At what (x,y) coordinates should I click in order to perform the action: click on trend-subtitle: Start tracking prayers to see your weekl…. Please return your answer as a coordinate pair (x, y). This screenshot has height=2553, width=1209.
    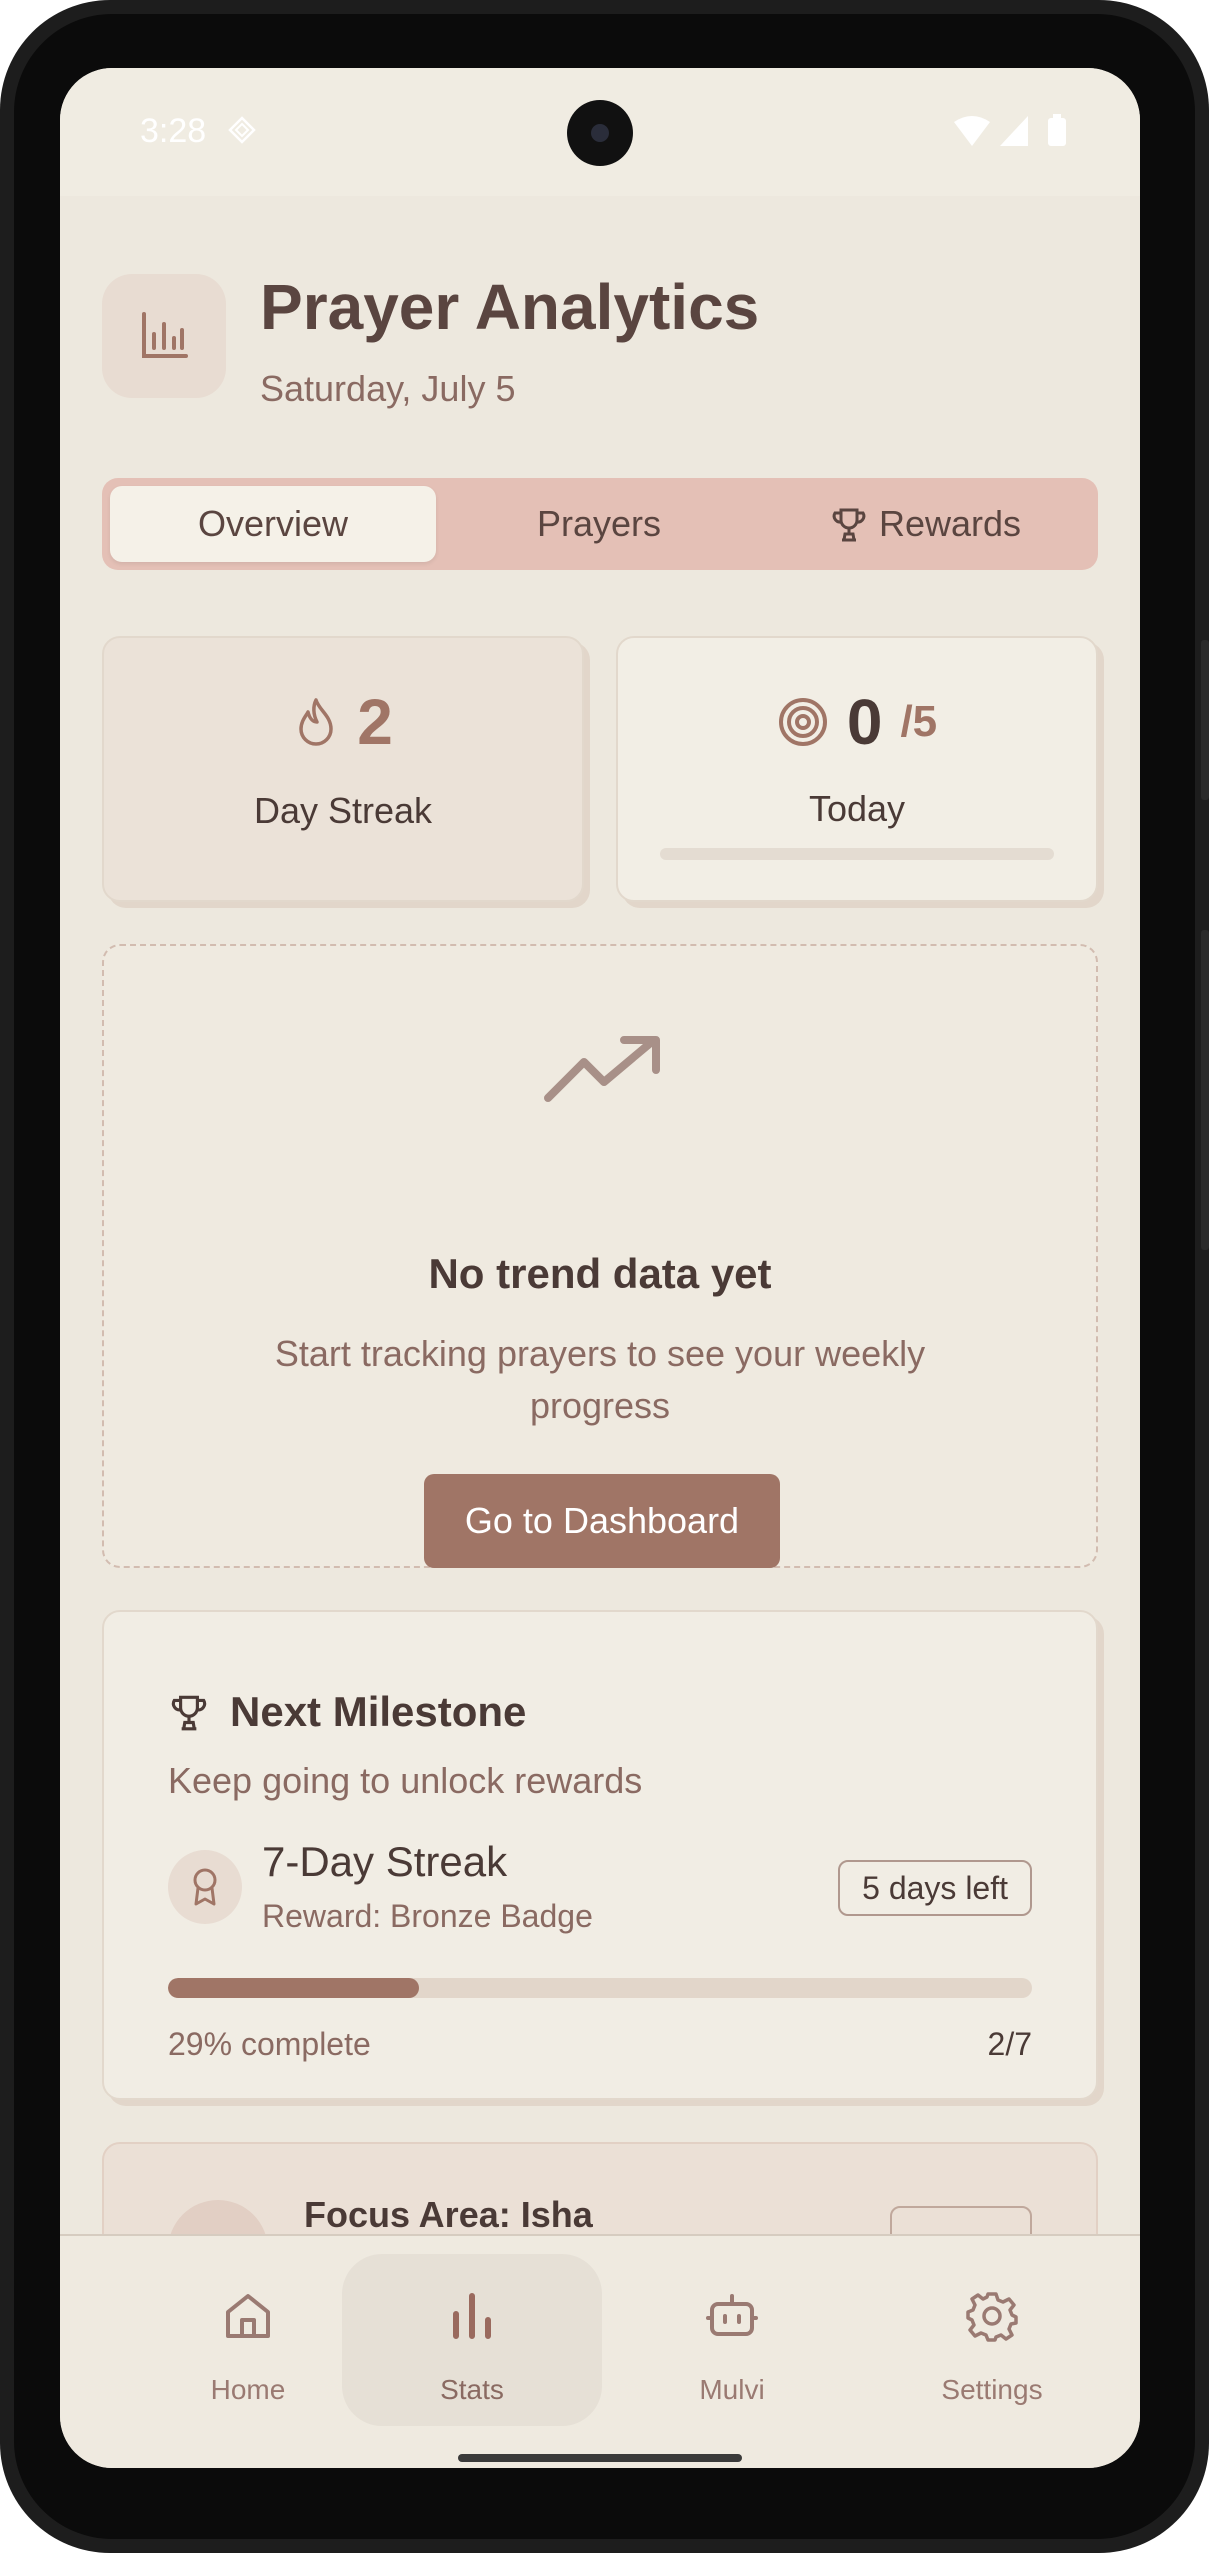
    Looking at the image, I should click on (600, 1379).